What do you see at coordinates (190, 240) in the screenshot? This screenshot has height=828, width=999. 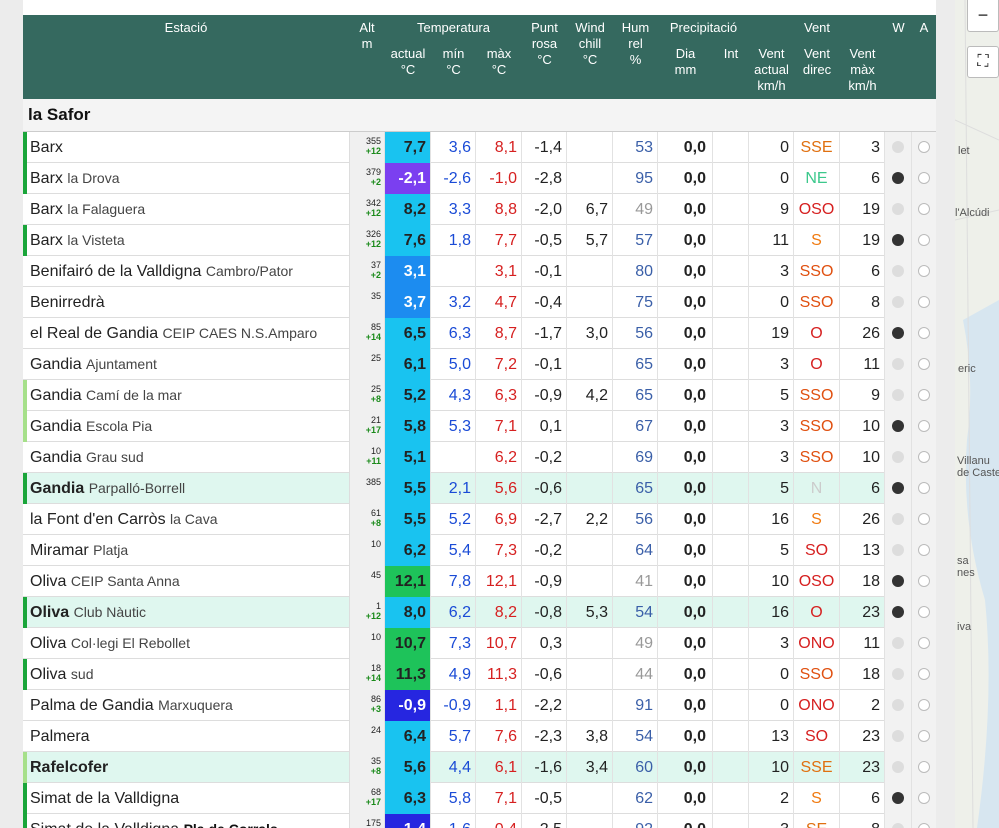 I see `station-name: Barx la Visteta` at bounding box center [190, 240].